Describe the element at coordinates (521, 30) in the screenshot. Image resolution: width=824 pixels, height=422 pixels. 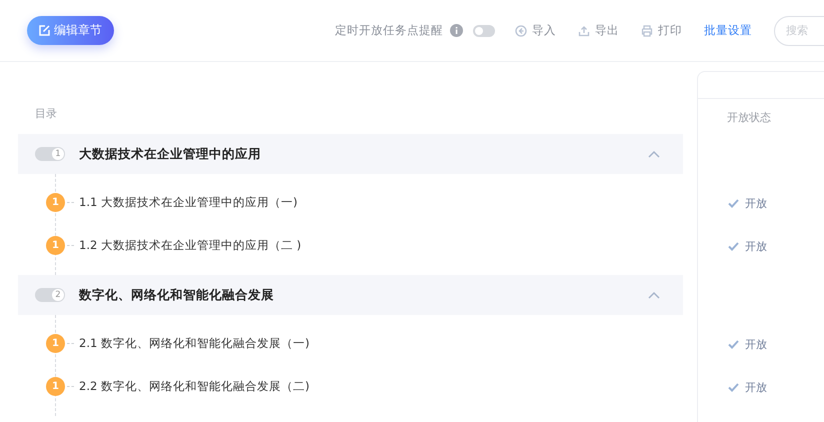
I see `import-icon` at that location.